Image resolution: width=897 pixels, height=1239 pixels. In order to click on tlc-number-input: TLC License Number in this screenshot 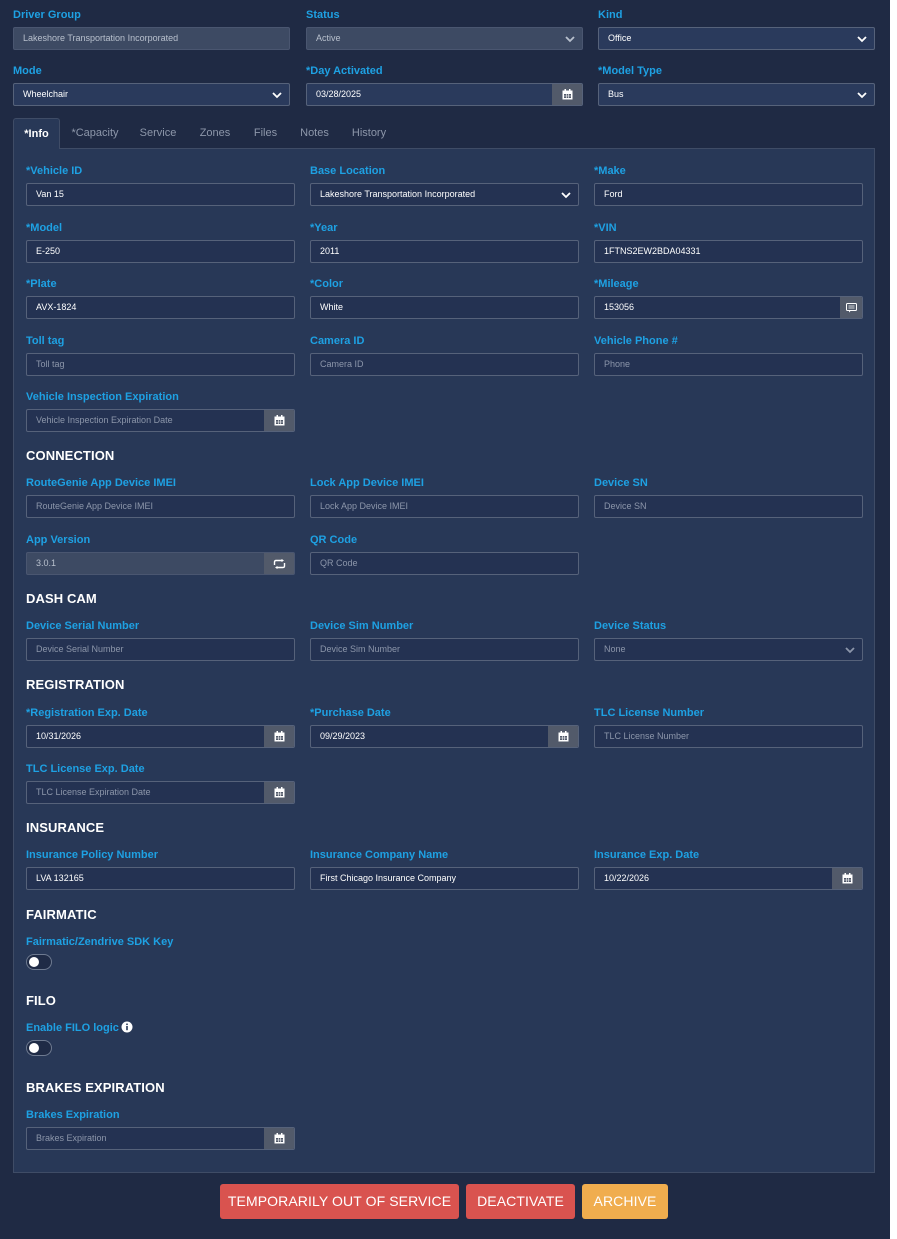, I will do `click(728, 736)`.